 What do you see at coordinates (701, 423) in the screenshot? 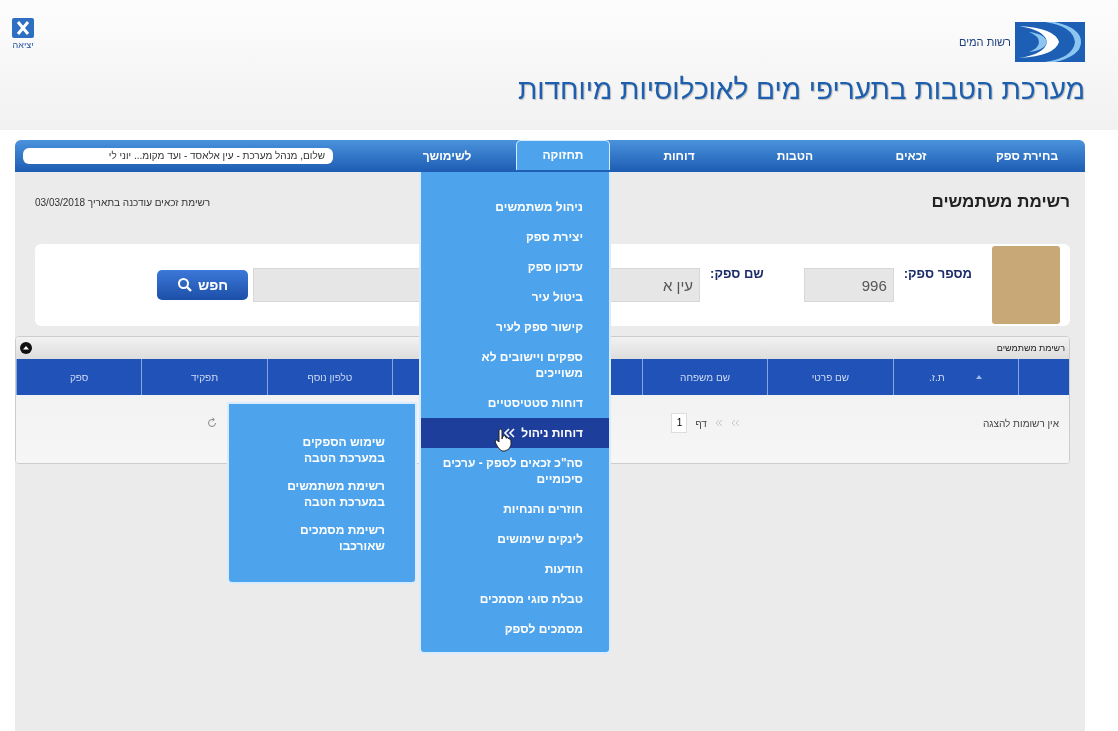
I see `page-label: דף` at bounding box center [701, 423].